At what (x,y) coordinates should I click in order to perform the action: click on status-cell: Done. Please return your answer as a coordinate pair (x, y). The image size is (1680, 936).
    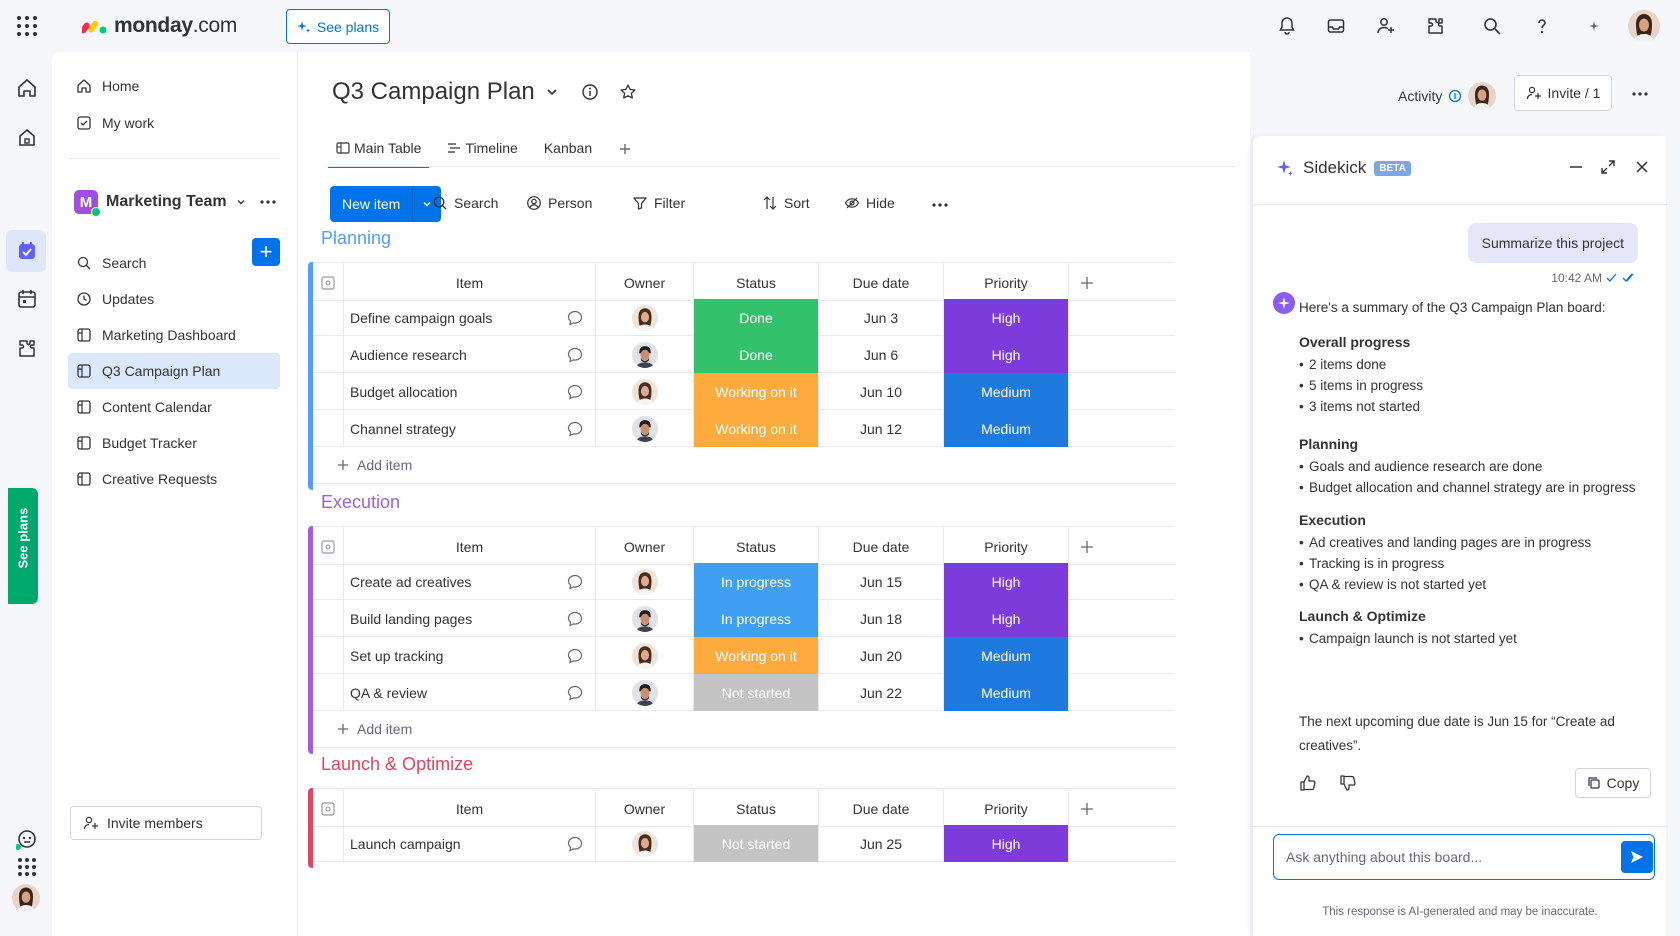
    Looking at the image, I should click on (755, 354).